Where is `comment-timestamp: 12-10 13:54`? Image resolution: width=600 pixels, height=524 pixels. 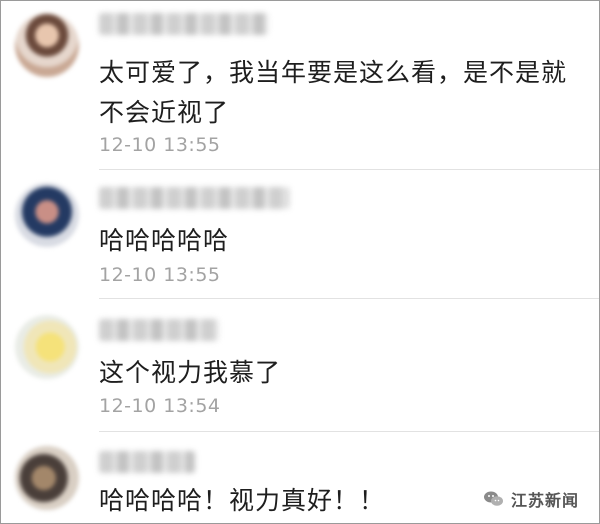 comment-timestamp: 12-10 13:54 is located at coordinates (160, 406).